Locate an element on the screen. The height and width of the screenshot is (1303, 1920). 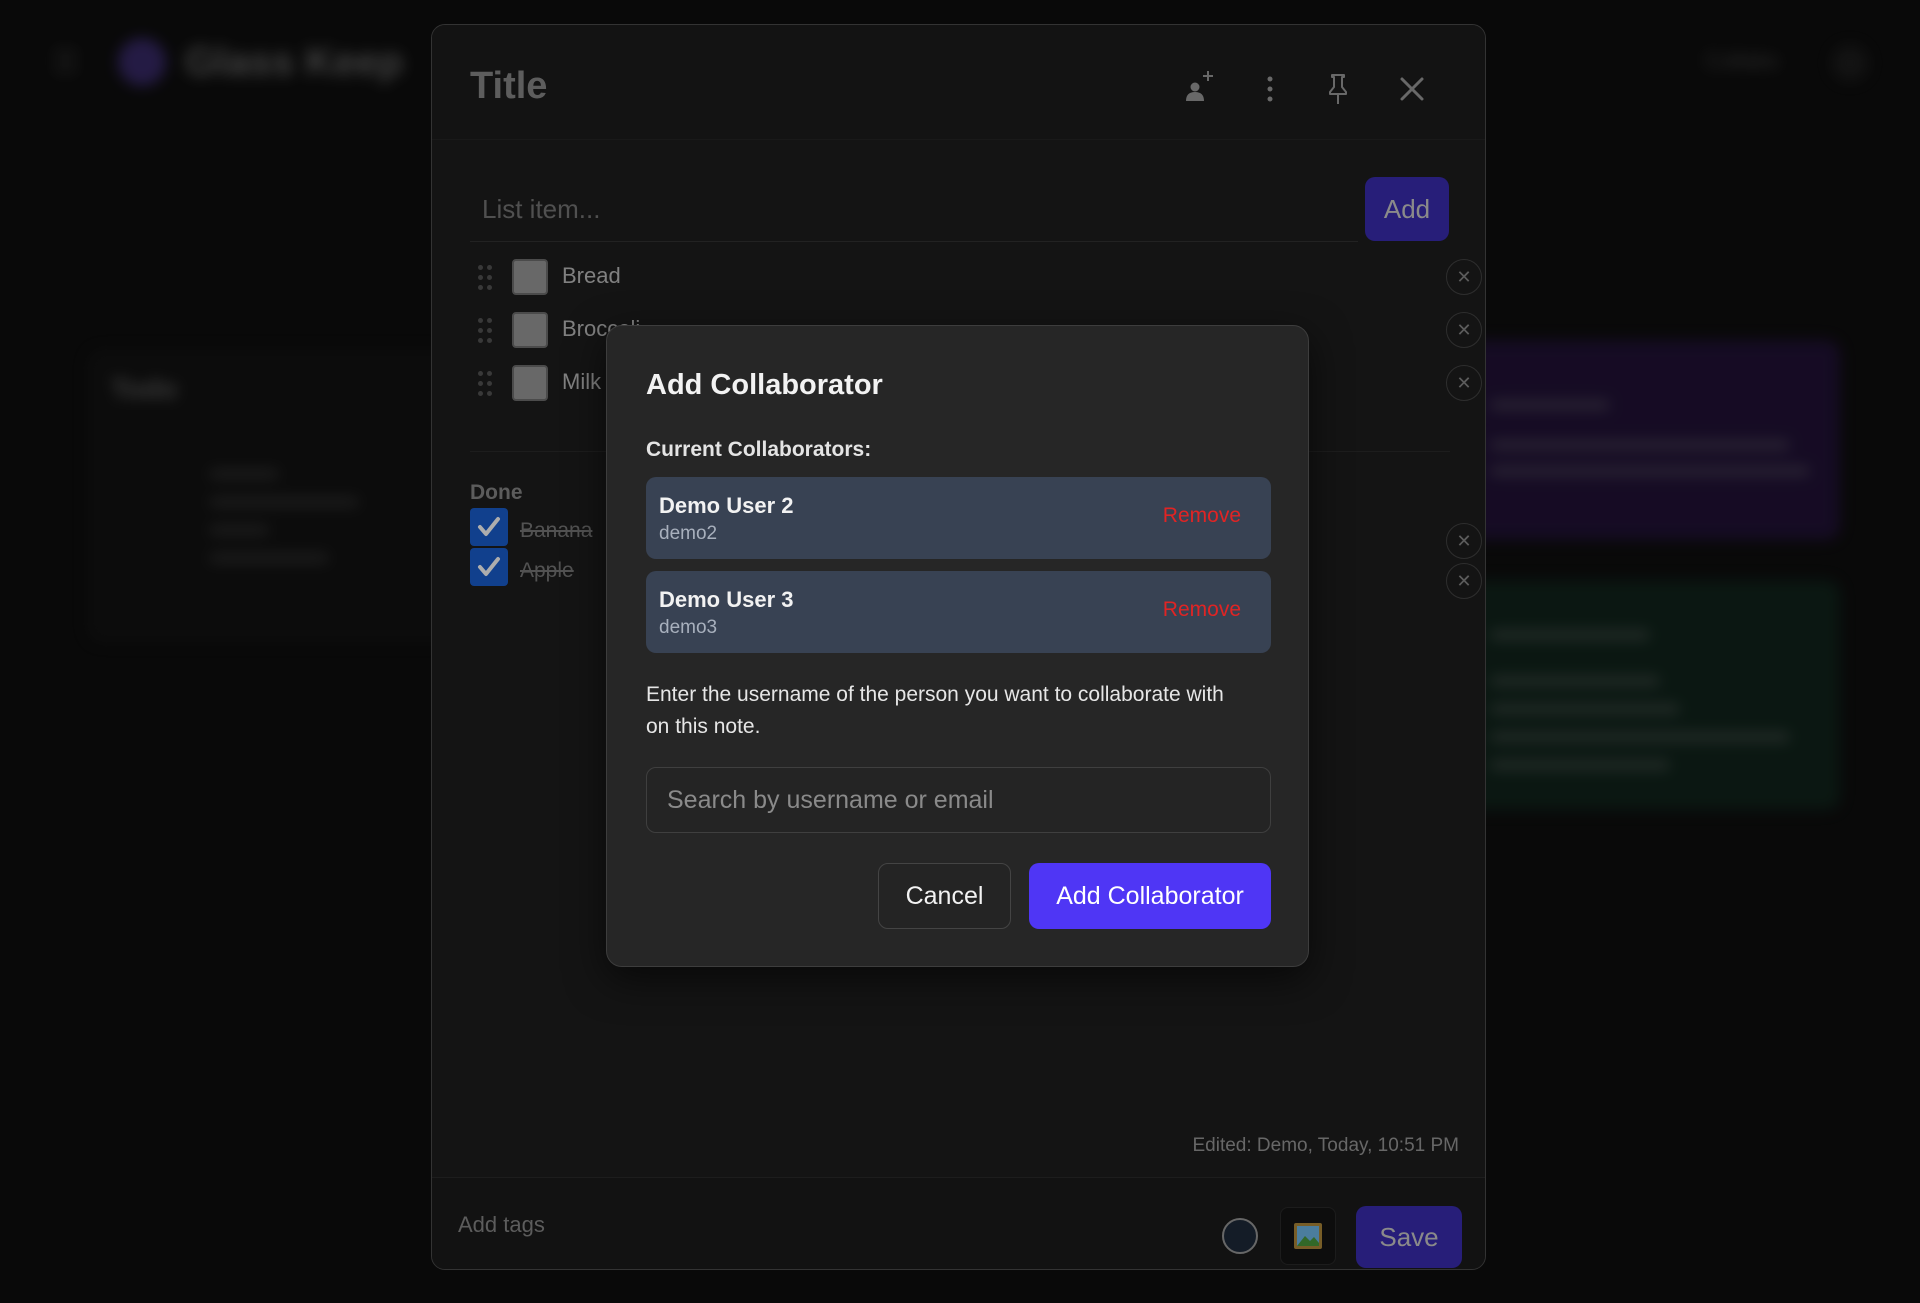
list-item-input-wrapper is located at coordinates (914, 209).